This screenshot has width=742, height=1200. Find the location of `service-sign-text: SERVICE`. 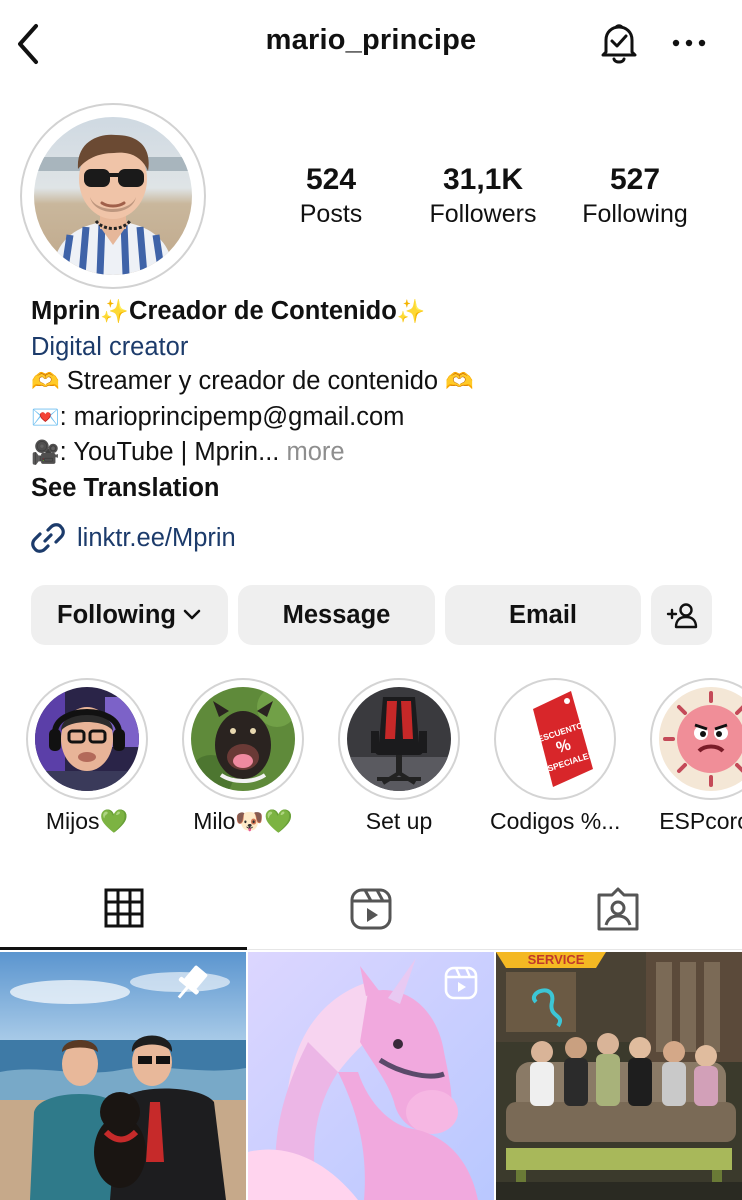

service-sign-text: SERVICE is located at coordinates (556, 959).